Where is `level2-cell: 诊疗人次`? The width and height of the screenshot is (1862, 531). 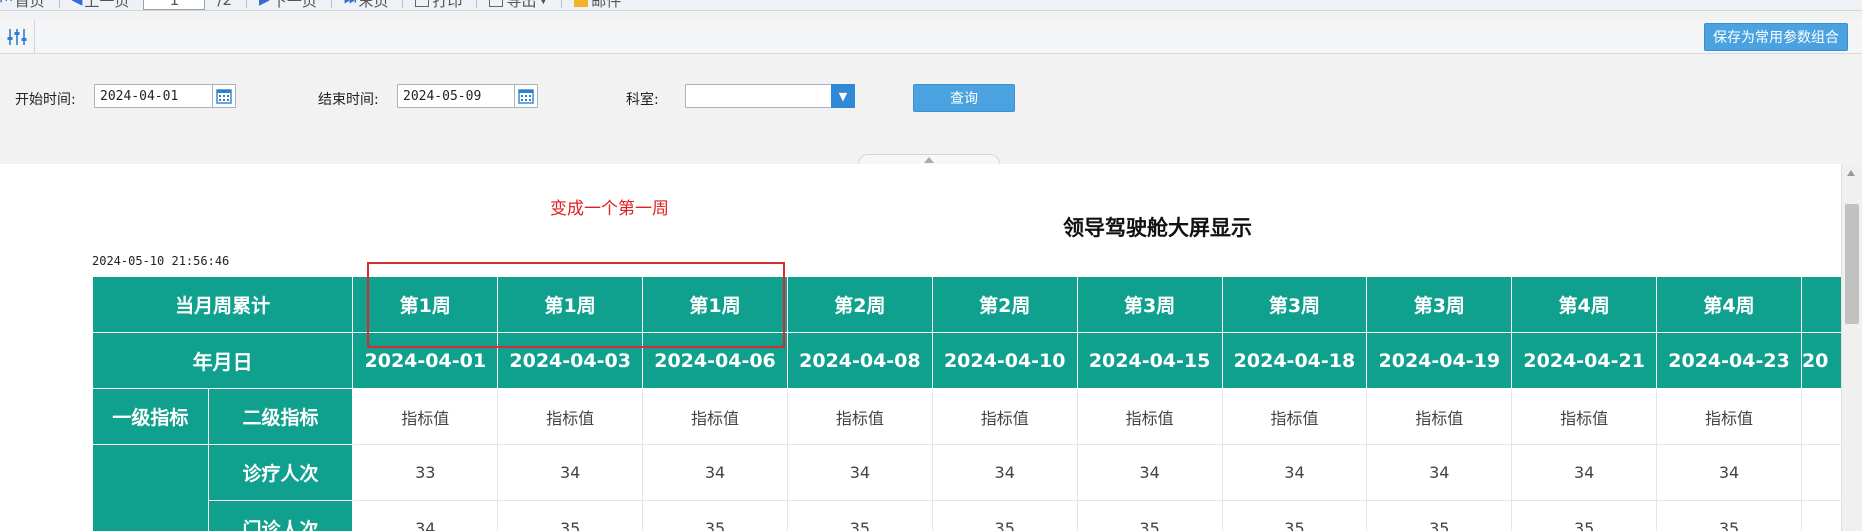
level2-cell: 诊疗人次 is located at coordinates (280, 472).